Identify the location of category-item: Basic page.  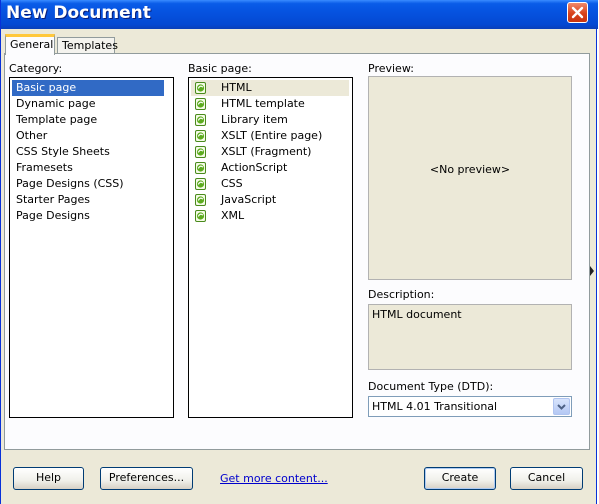
(88, 88).